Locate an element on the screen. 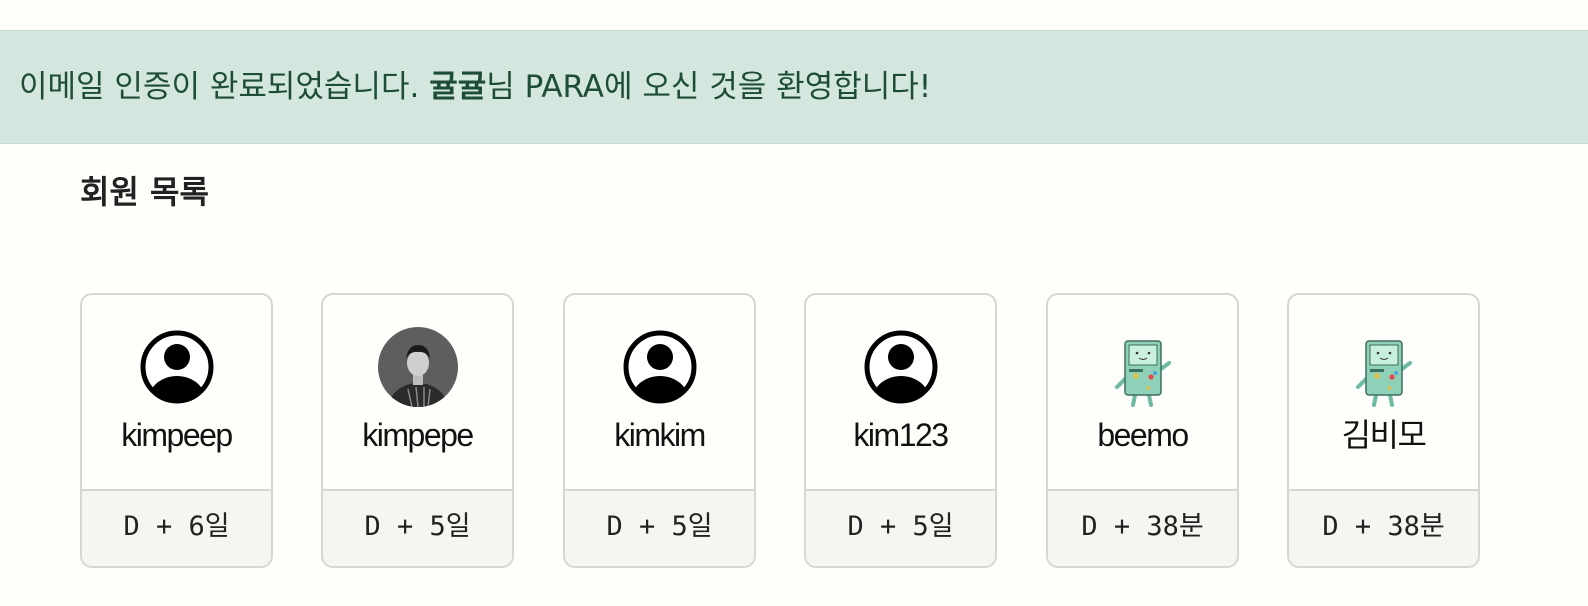 The width and height of the screenshot is (1588, 606). member-name: beemo is located at coordinates (1143, 435).